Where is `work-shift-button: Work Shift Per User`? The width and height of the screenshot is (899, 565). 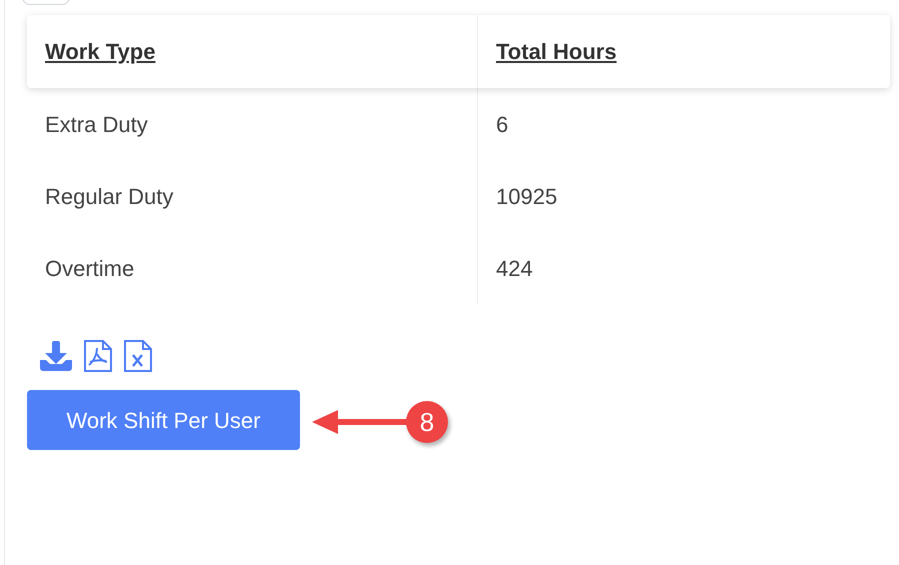
work-shift-button: Work Shift Per User is located at coordinates (163, 420).